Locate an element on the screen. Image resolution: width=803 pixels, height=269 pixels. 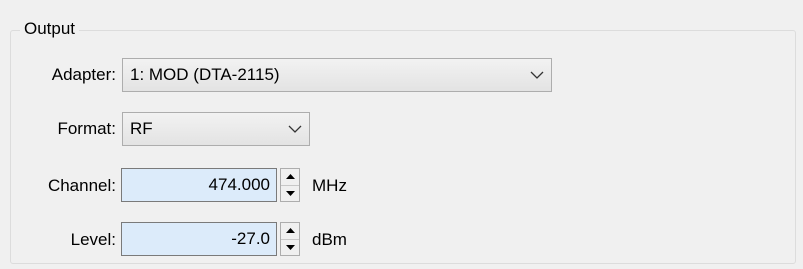
channel-spinner is located at coordinates (290, 185).